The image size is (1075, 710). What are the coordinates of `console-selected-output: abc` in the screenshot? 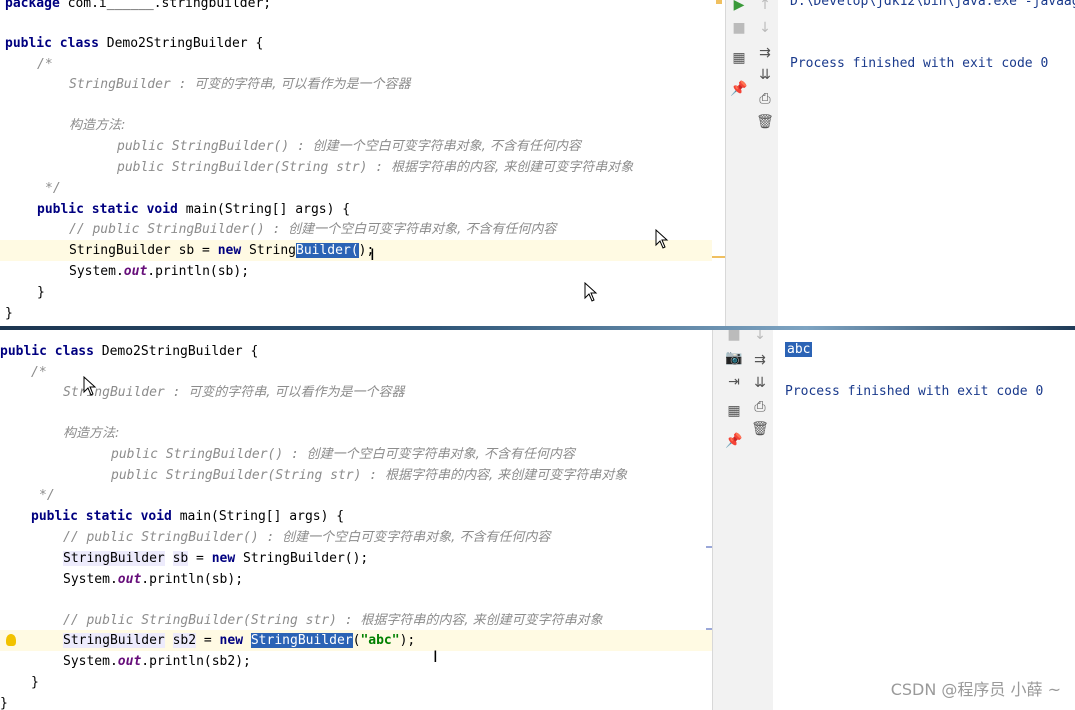 It's located at (799, 349).